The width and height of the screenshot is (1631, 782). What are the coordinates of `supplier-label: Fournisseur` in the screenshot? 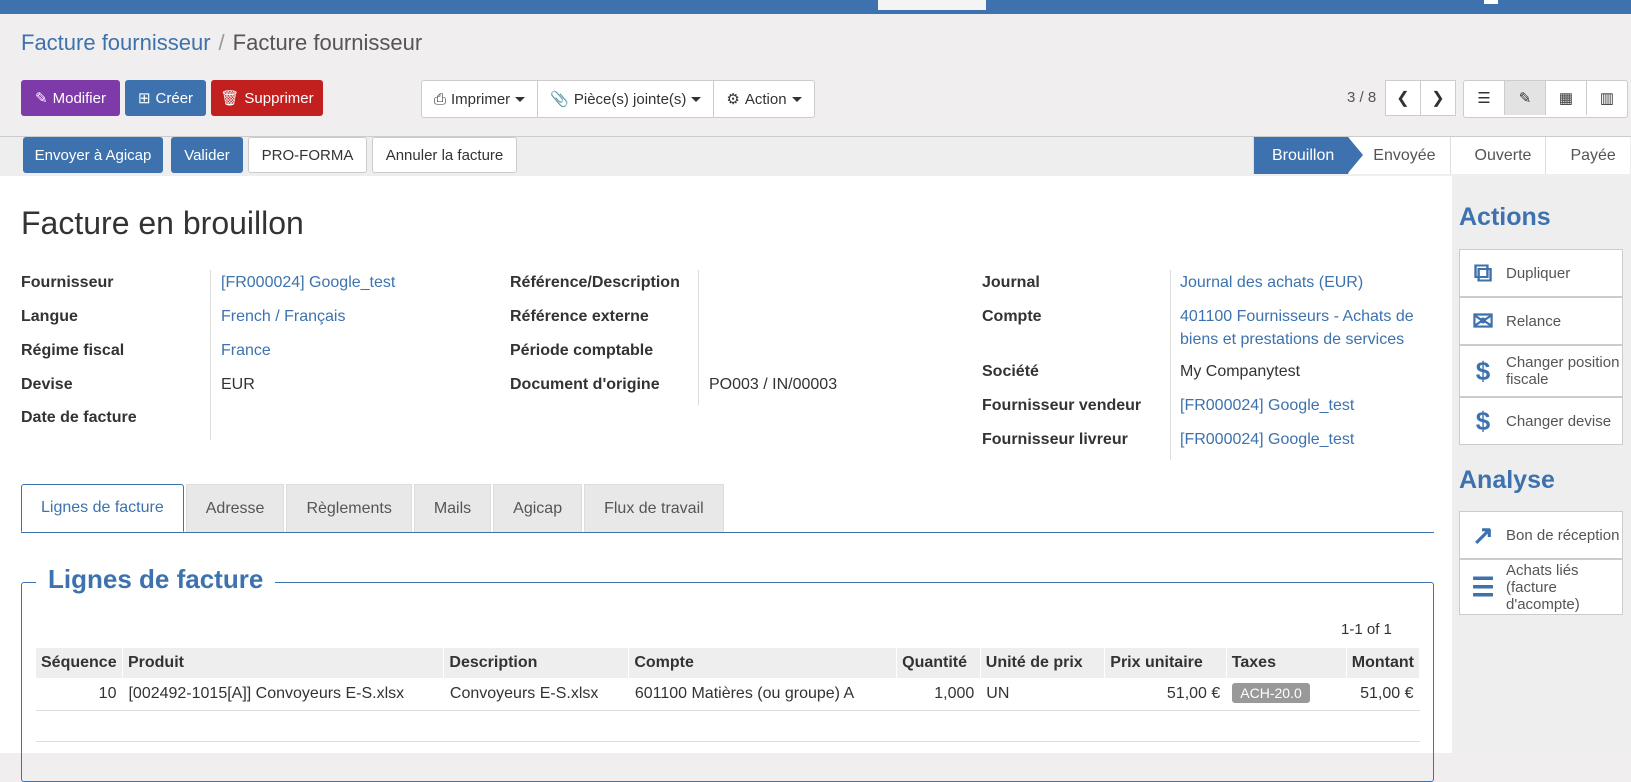 It's located at (67, 282).